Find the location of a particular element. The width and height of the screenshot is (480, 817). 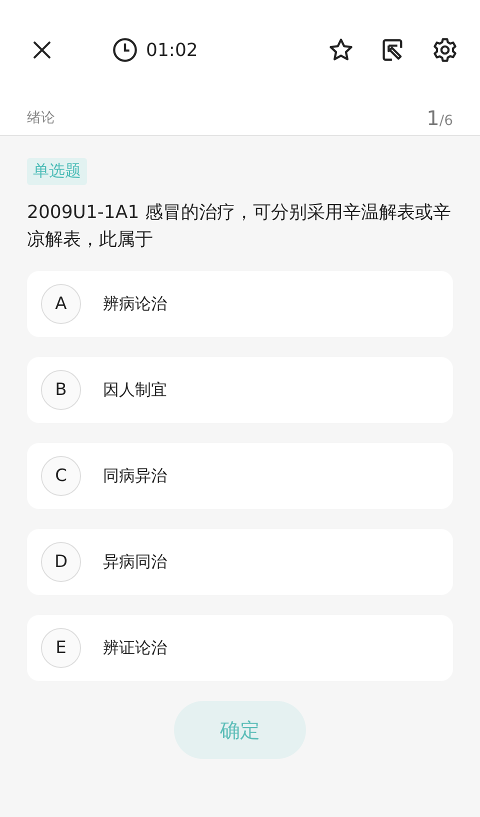

option-letter: C is located at coordinates (61, 476).